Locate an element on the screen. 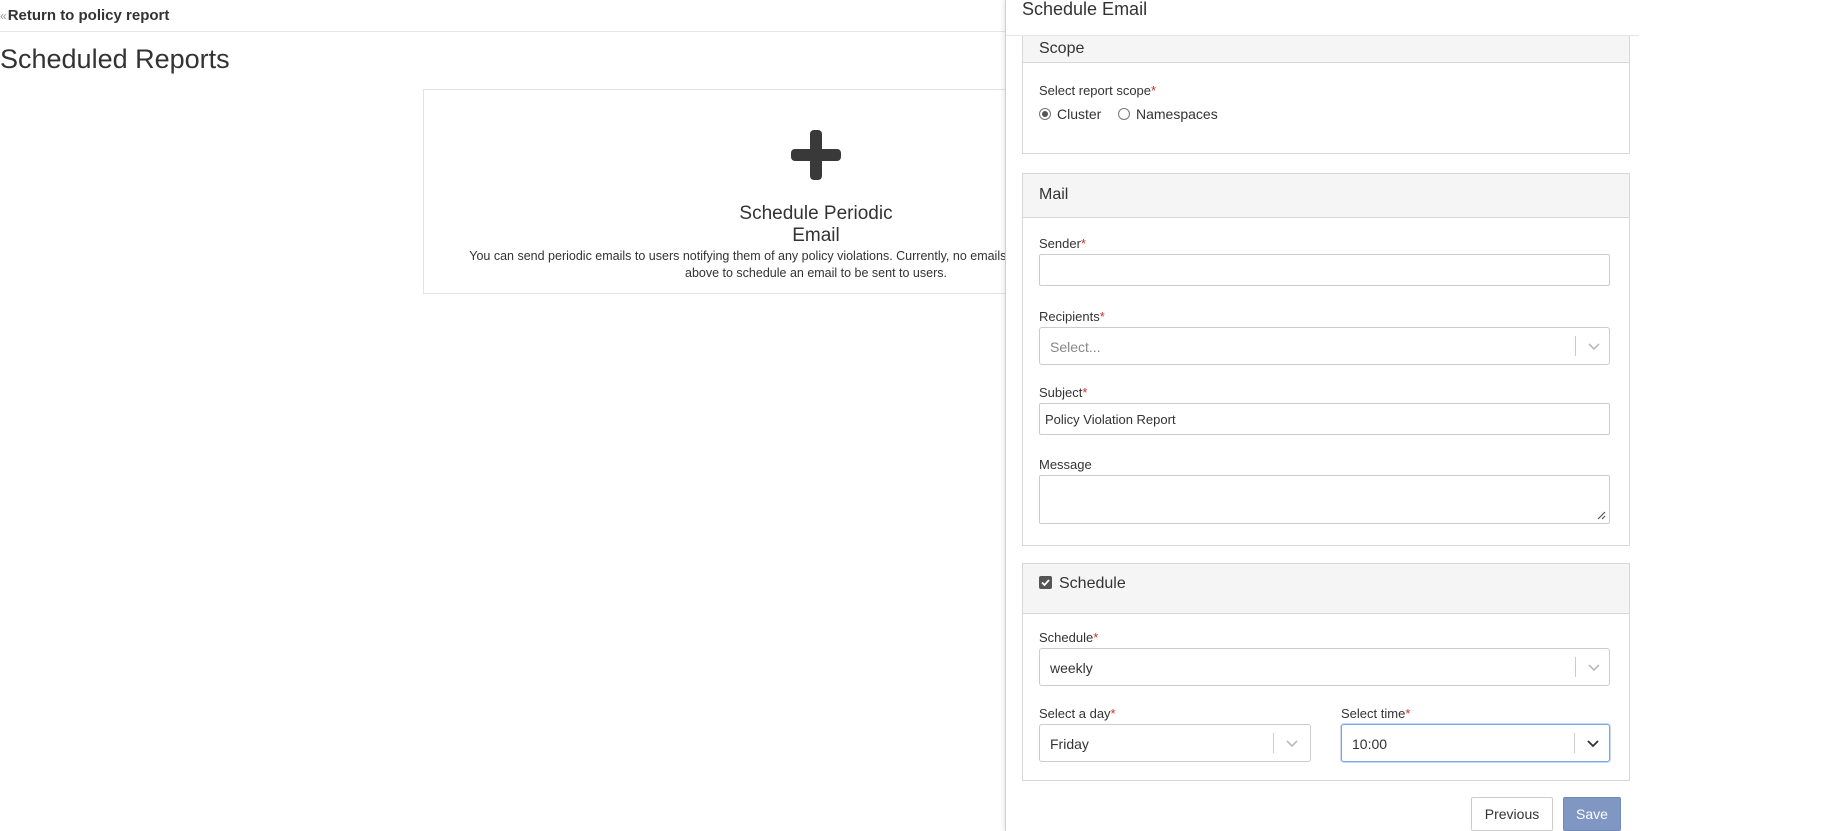 The width and height of the screenshot is (1828, 831). mail-panel-header: Mail is located at coordinates (1326, 196).